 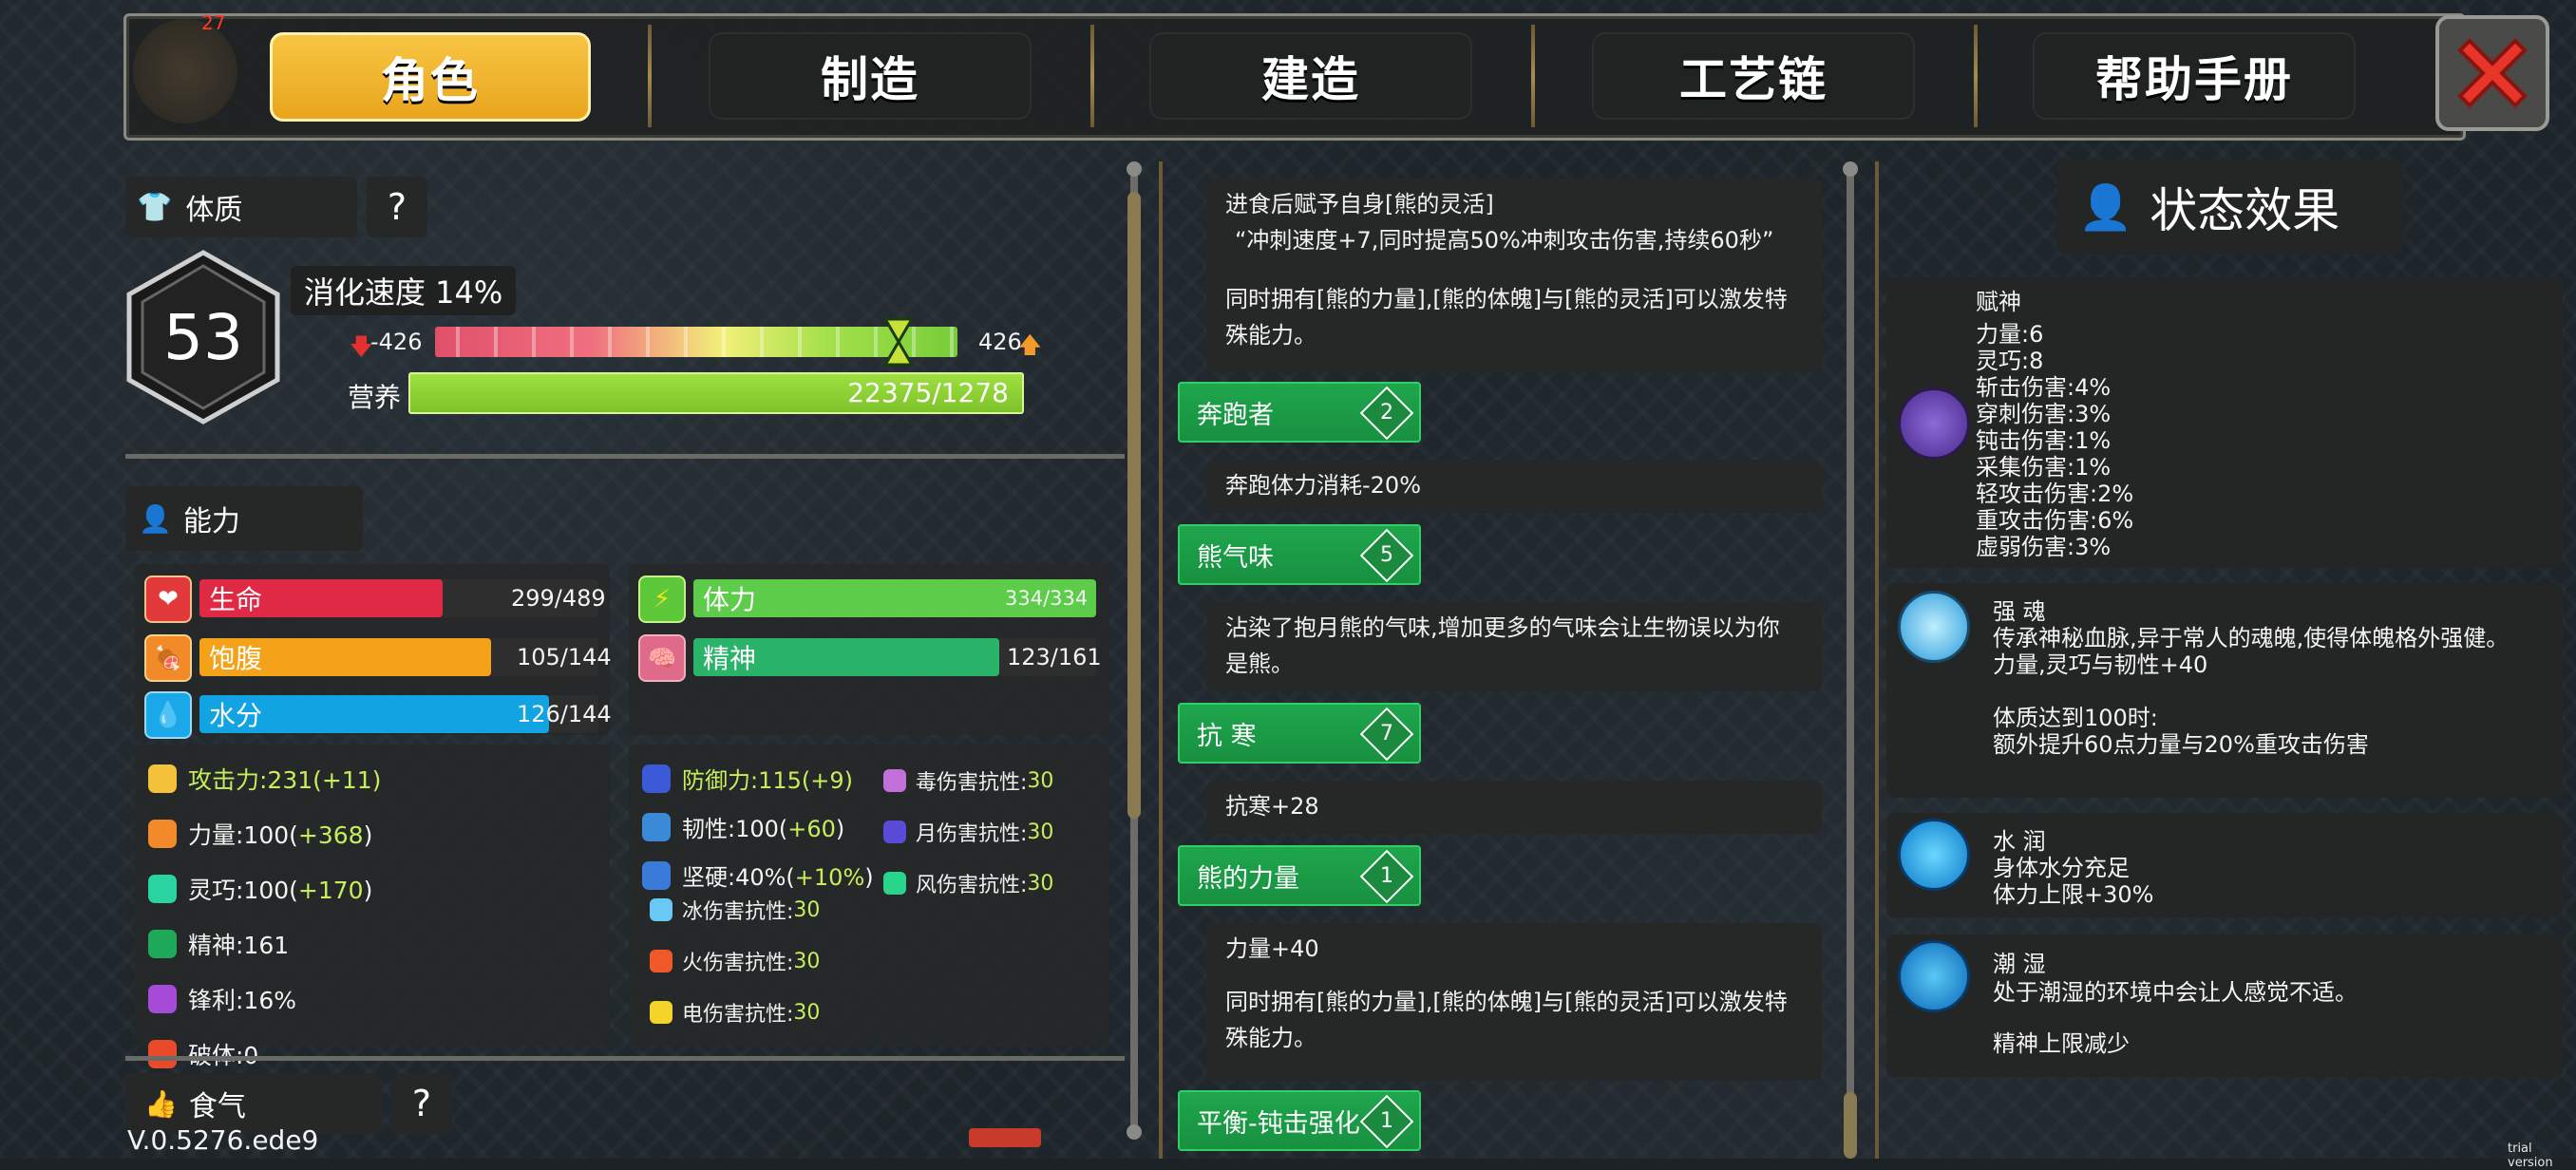 What do you see at coordinates (236, 658) in the screenshot?
I see `satiety-label: 饱腹` at bounding box center [236, 658].